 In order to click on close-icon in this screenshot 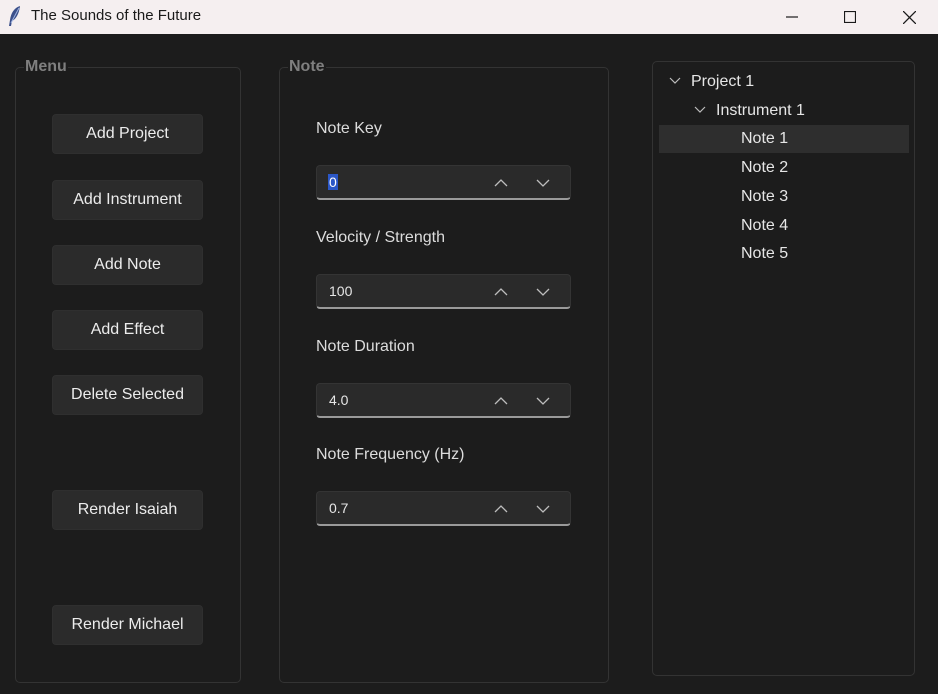, I will do `click(909, 17)`.